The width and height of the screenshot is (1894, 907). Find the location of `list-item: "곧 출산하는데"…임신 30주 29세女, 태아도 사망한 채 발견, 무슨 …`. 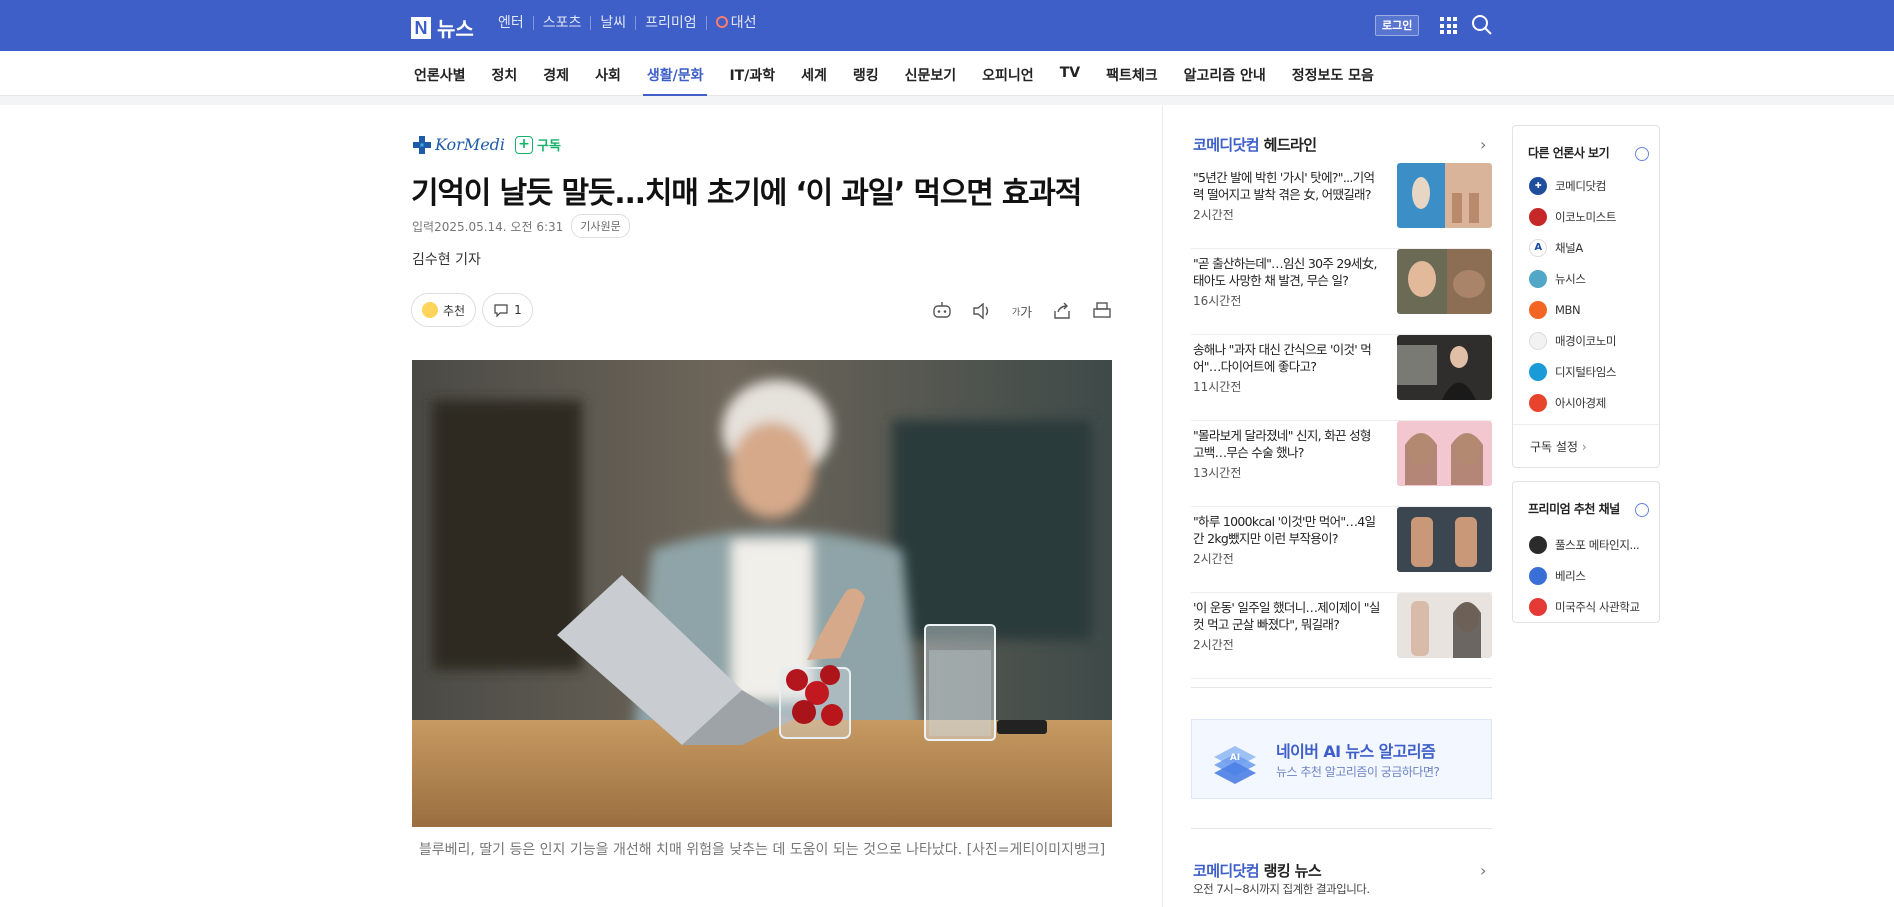

list-item: "곧 출산하는데"…임신 30주 29세女, 태아도 사망한 채 발견, 무슨 … is located at coordinates (1341, 292).